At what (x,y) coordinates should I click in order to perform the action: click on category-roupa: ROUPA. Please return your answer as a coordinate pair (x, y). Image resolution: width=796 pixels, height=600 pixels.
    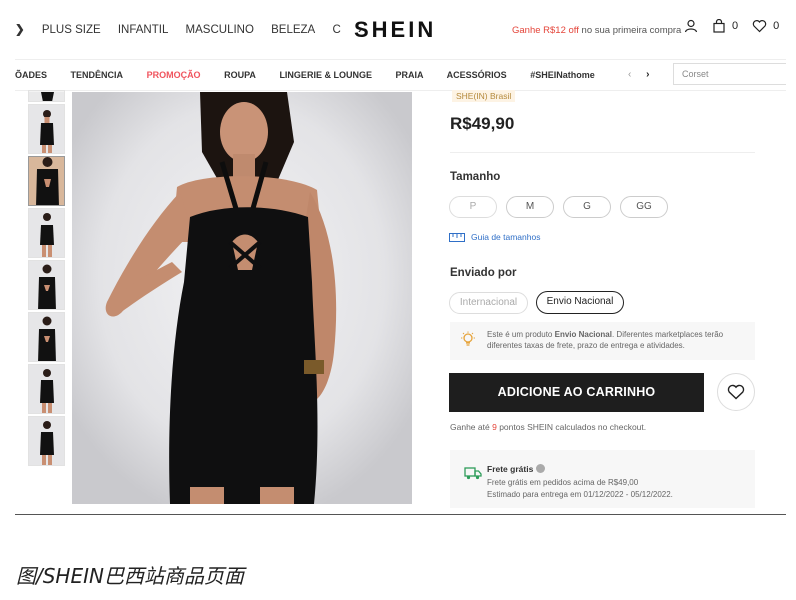
    Looking at the image, I should click on (240, 75).